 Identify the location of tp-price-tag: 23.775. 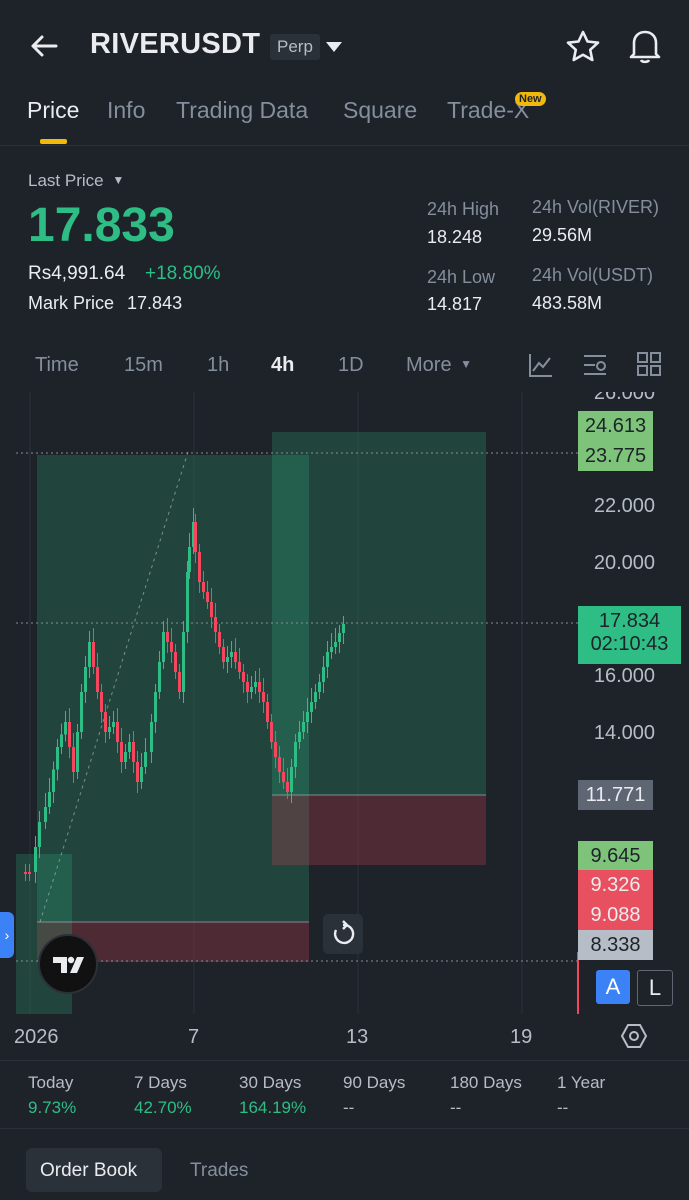
(615, 456).